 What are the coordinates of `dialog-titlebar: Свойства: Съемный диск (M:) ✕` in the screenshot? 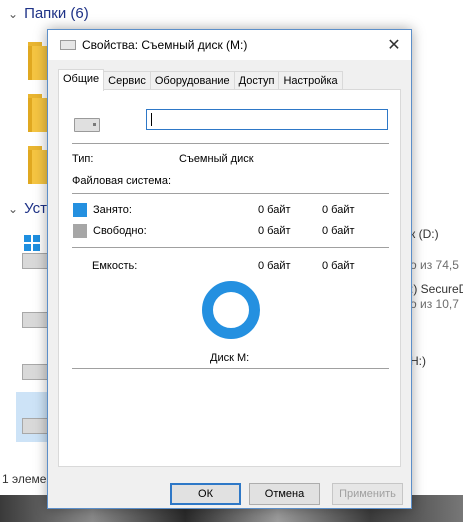 It's located at (229, 45).